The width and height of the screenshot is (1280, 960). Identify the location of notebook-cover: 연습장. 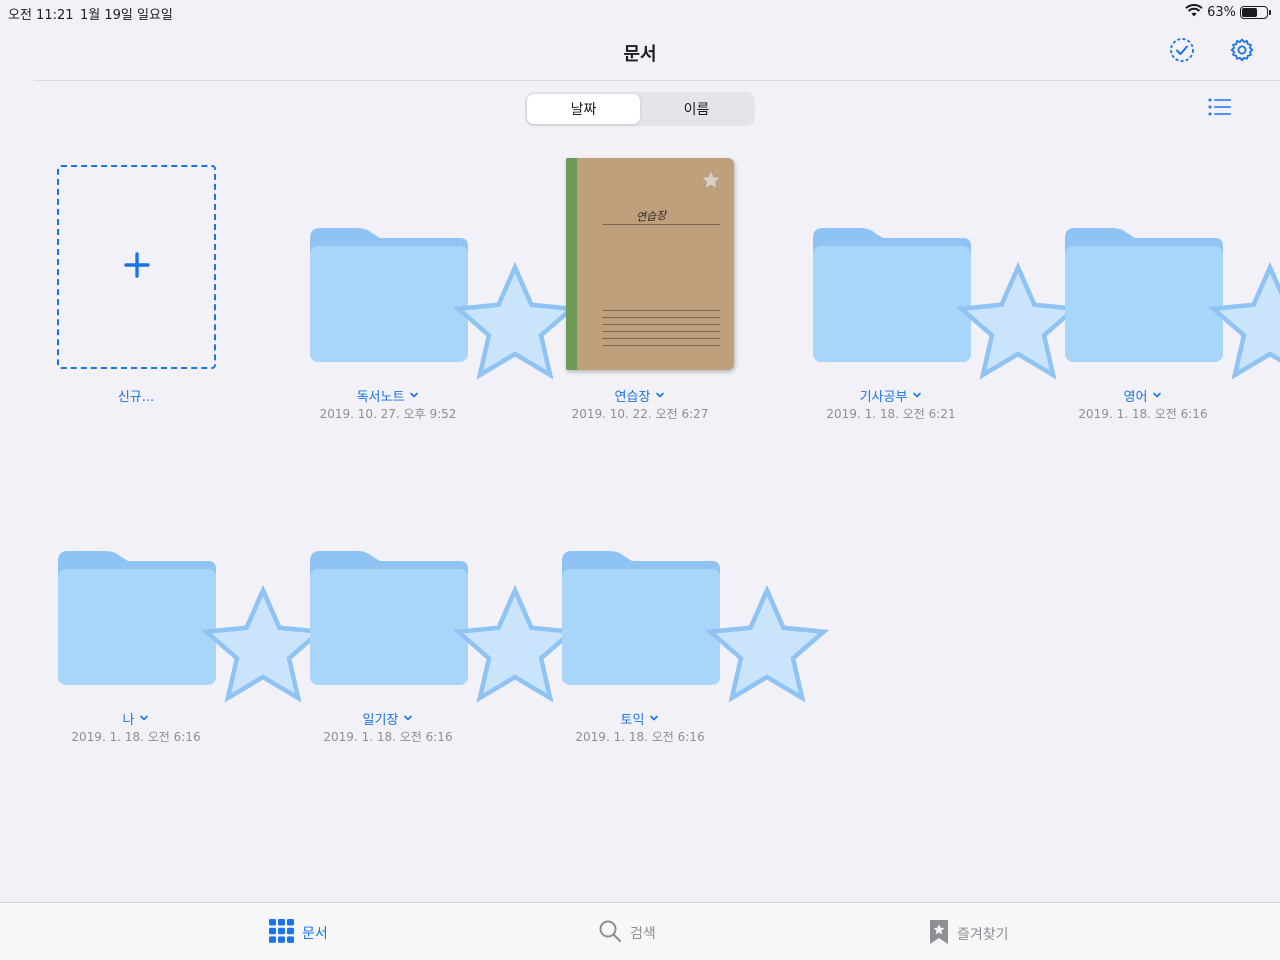
(650, 264).